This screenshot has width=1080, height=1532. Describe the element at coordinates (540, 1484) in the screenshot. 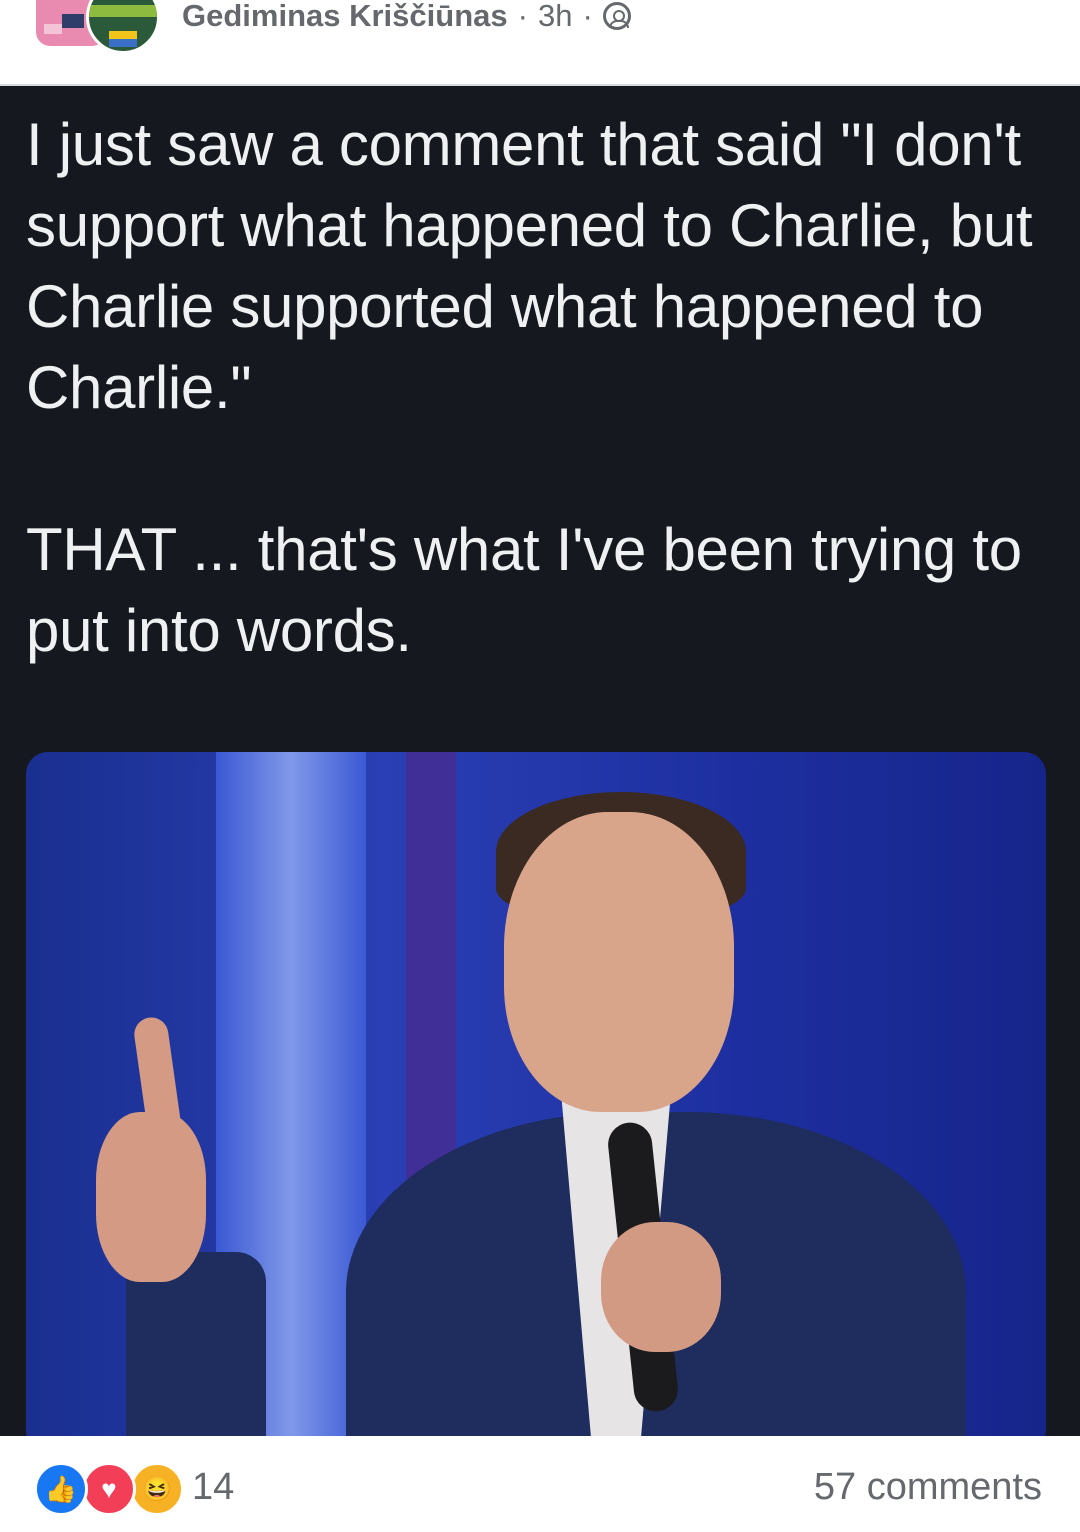

I see `post-footer: 👍 ♥ 😆 14 57 comments` at that location.